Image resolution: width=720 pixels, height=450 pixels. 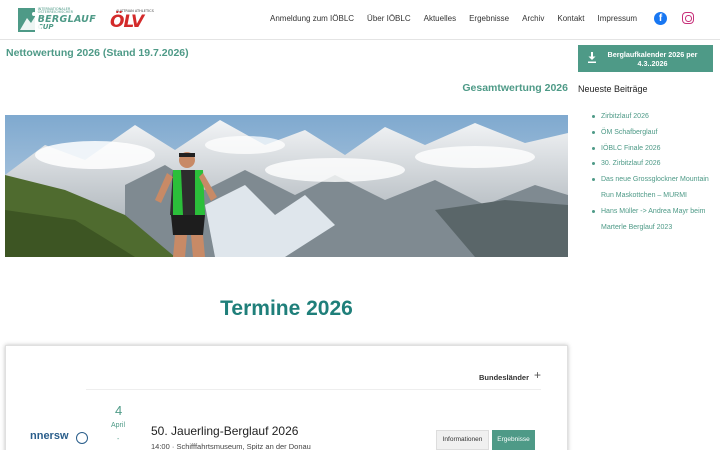 I want to click on olv-letters: ÖLV, so click(x=127, y=22).